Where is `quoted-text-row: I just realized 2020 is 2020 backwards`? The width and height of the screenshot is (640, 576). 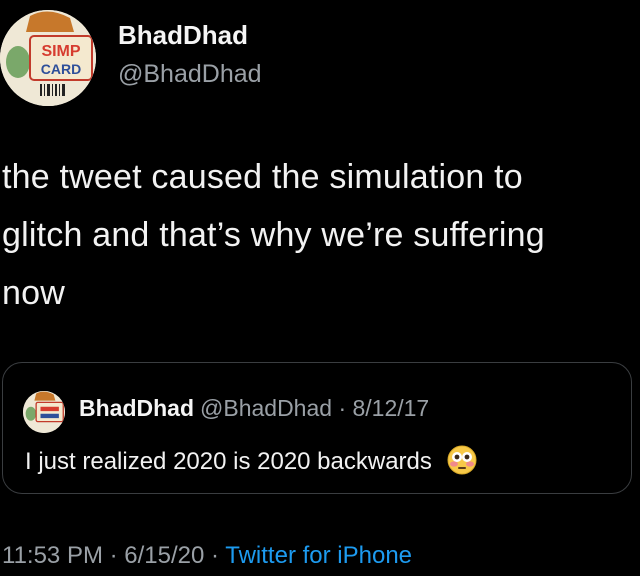 quoted-text-row: I just realized 2020 is 2020 backwards is located at coordinates (251, 460).